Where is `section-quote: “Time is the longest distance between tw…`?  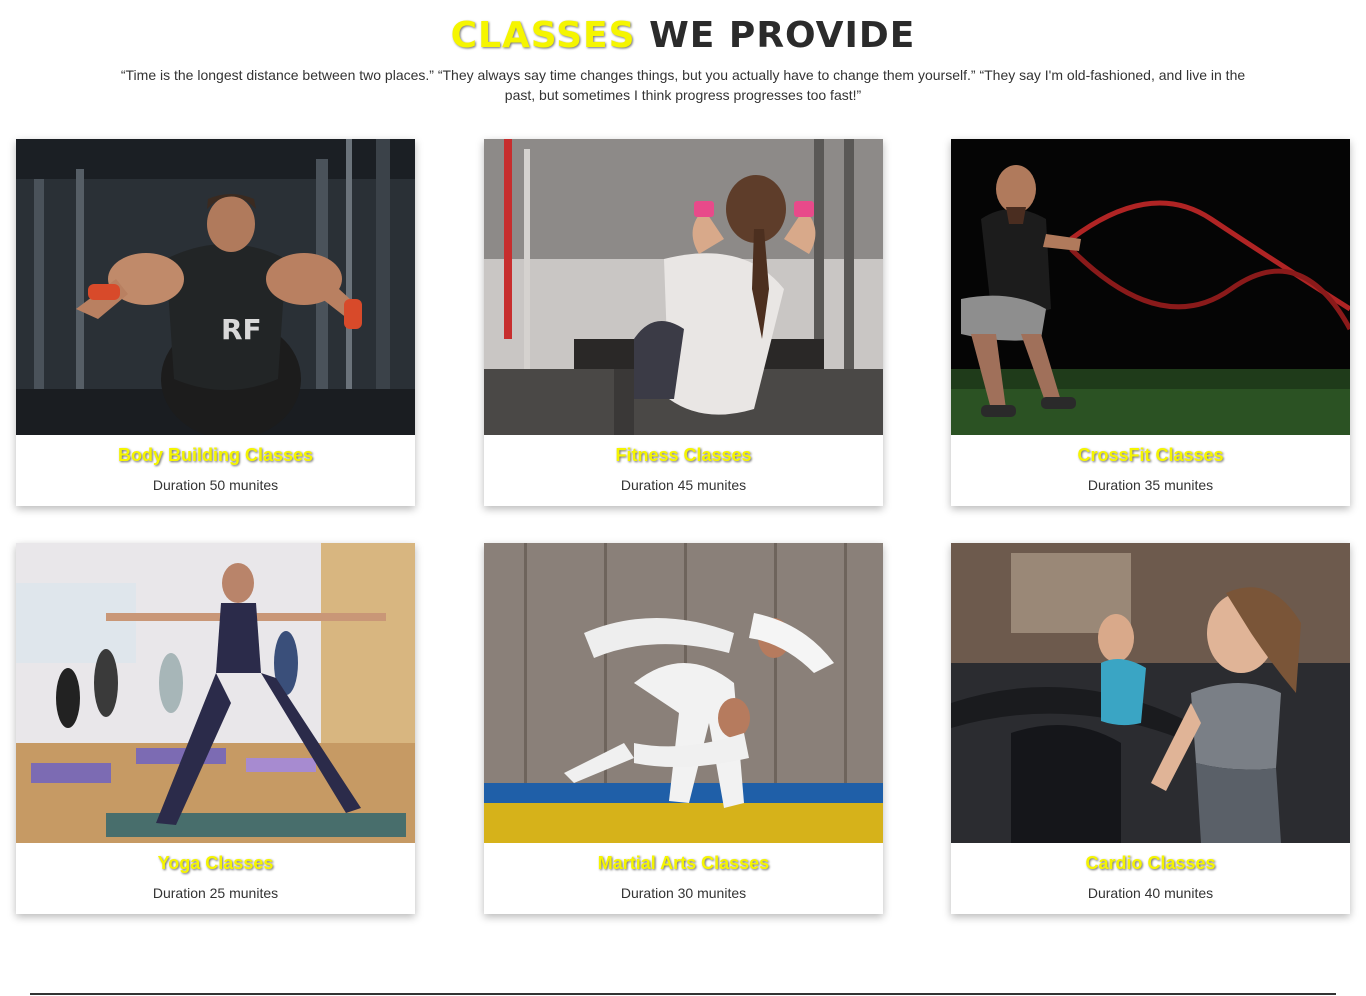
section-quote: “Time is the longest distance between tw… is located at coordinates (683, 85).